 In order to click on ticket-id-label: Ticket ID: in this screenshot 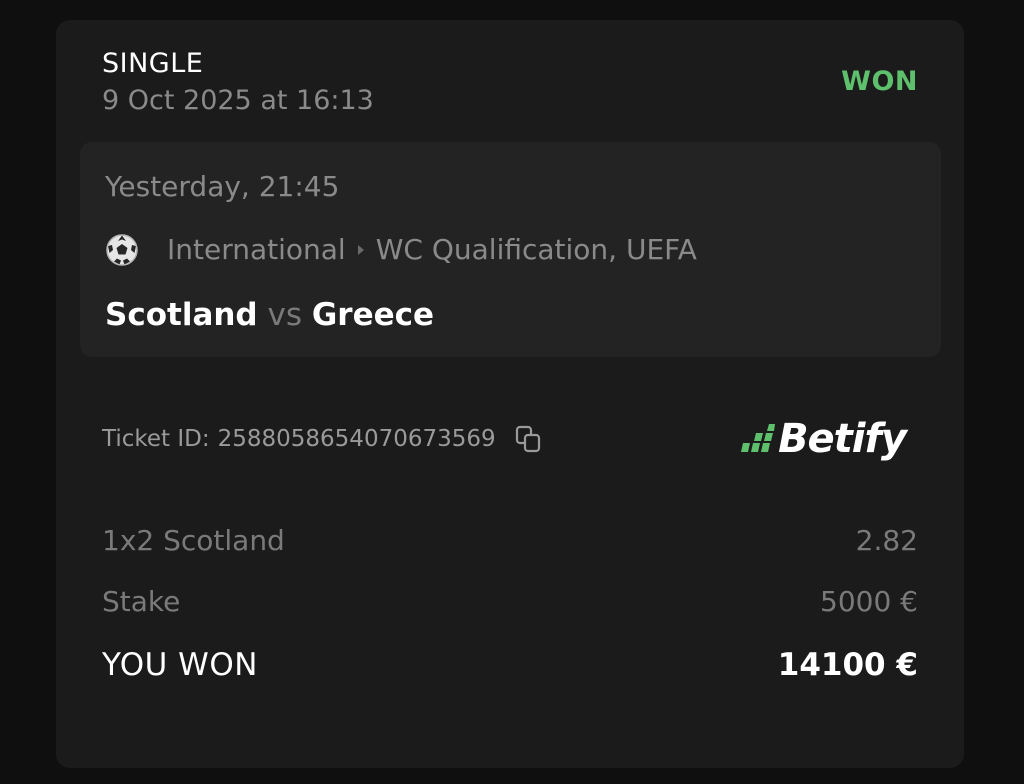, I will do `click(156, 439)`.